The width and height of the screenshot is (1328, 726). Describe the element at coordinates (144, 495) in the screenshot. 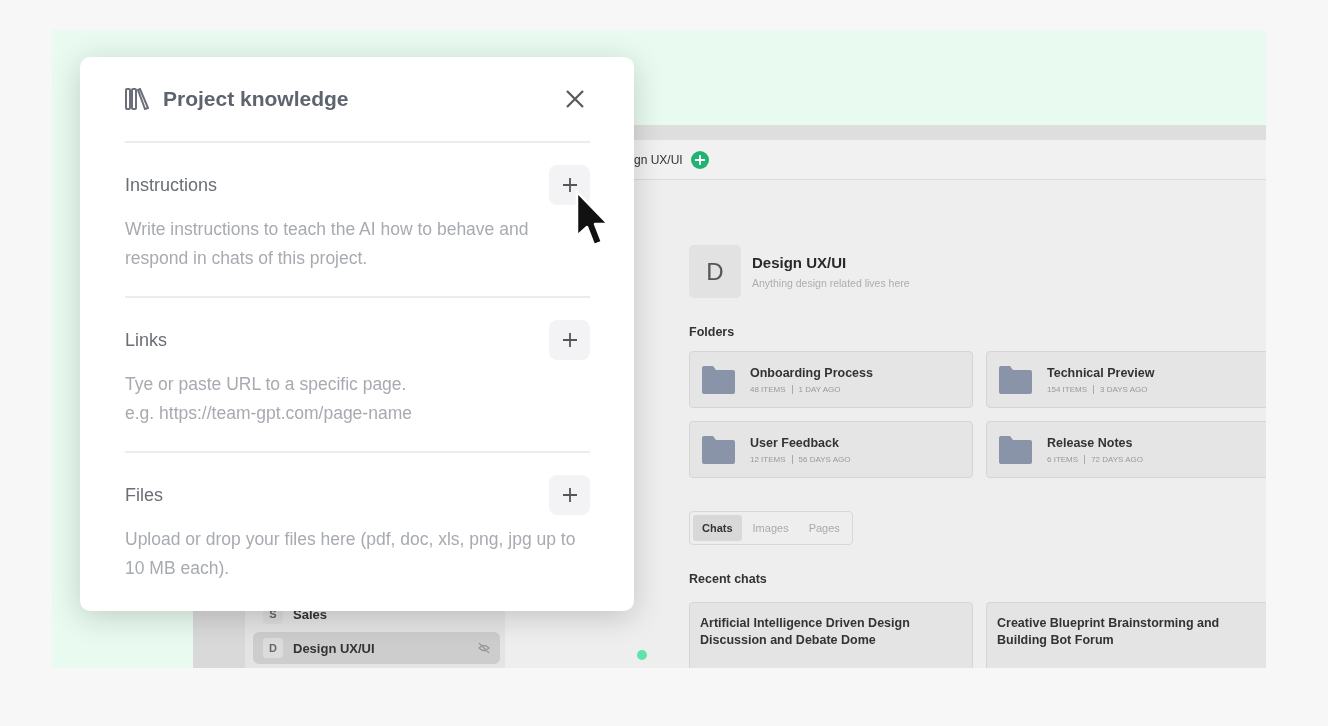

I see `section-title: Files` at that location.